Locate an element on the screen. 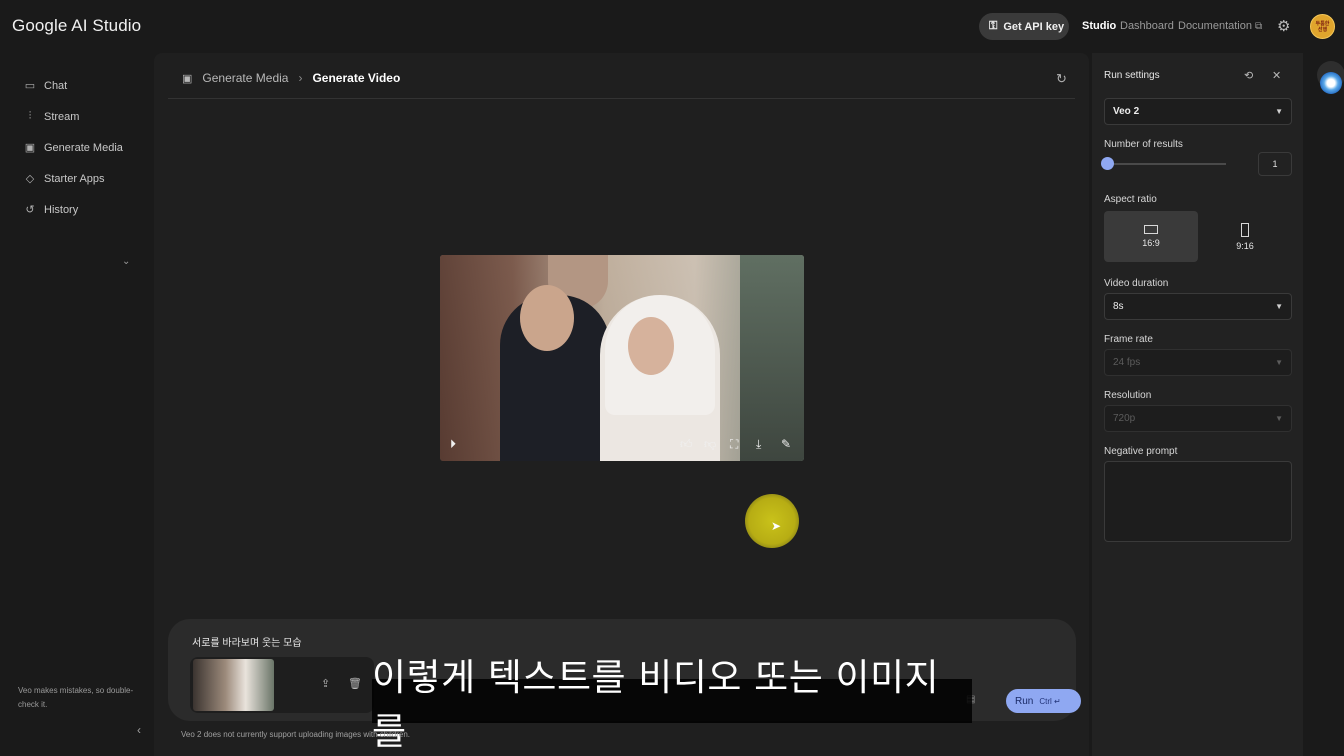  reset-settings-icon: ⟲ is located at coordinates (1248, 75).